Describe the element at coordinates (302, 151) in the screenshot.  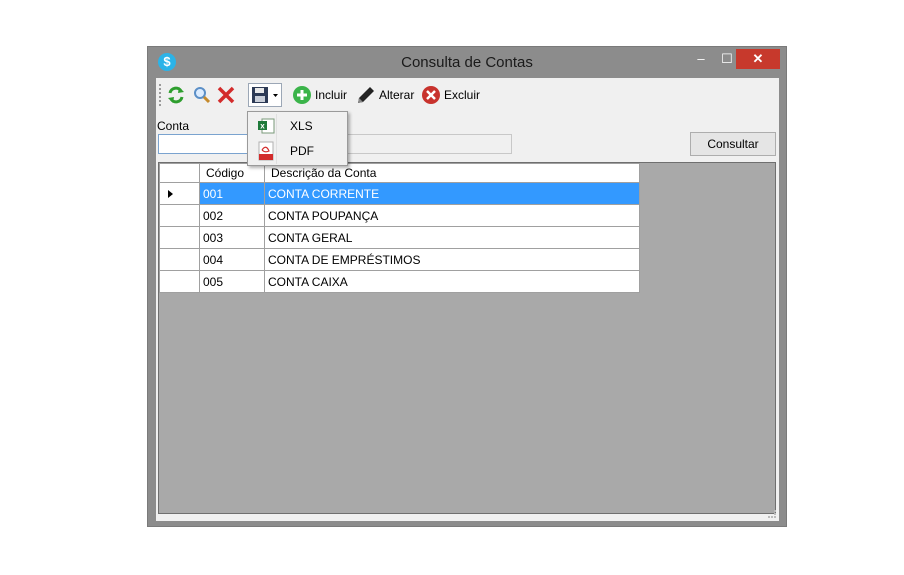
I see `menu-item-label: PDF` at that location.